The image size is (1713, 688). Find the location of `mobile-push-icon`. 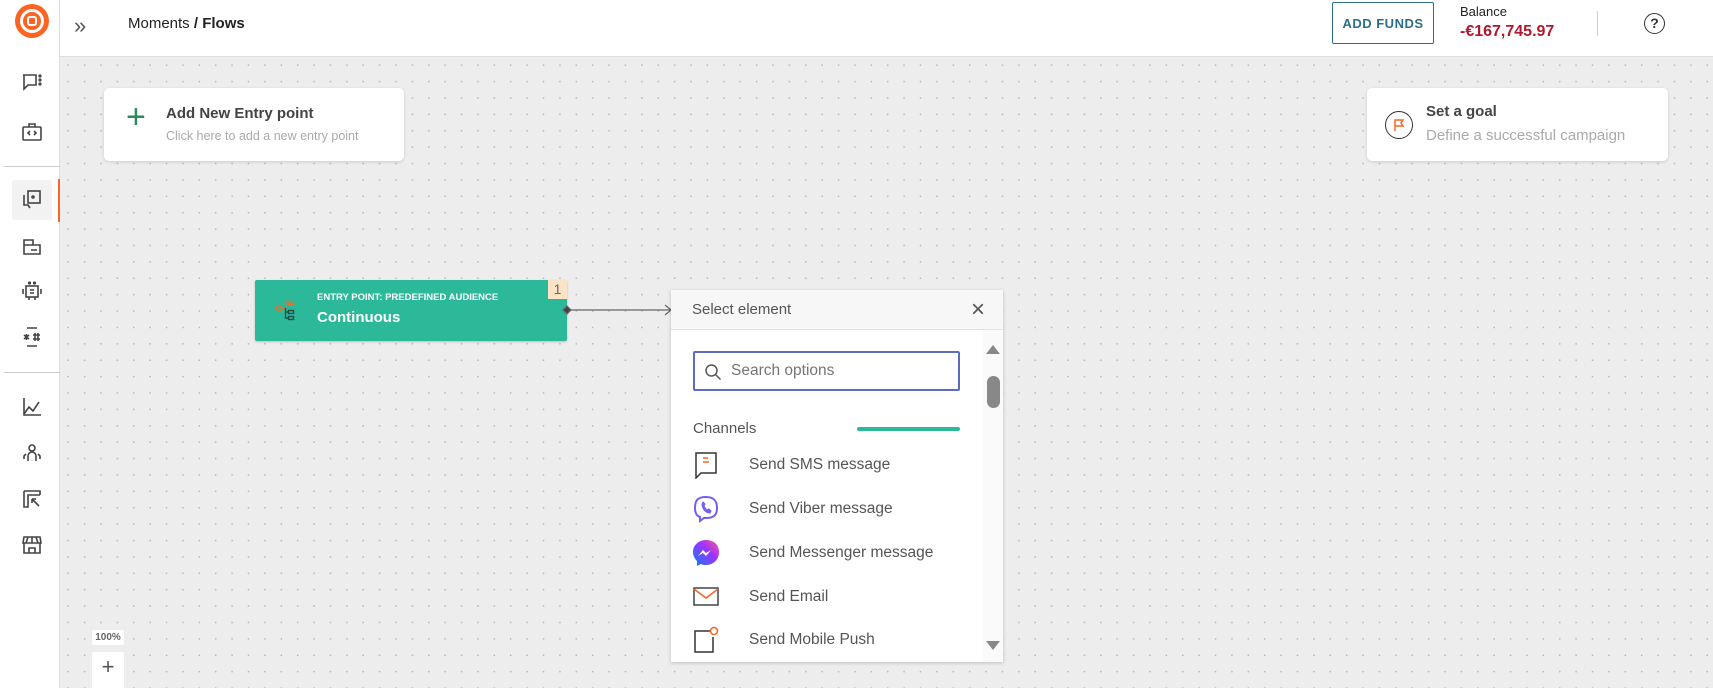

mobile-push-icon is located at coordinates (706, 640).